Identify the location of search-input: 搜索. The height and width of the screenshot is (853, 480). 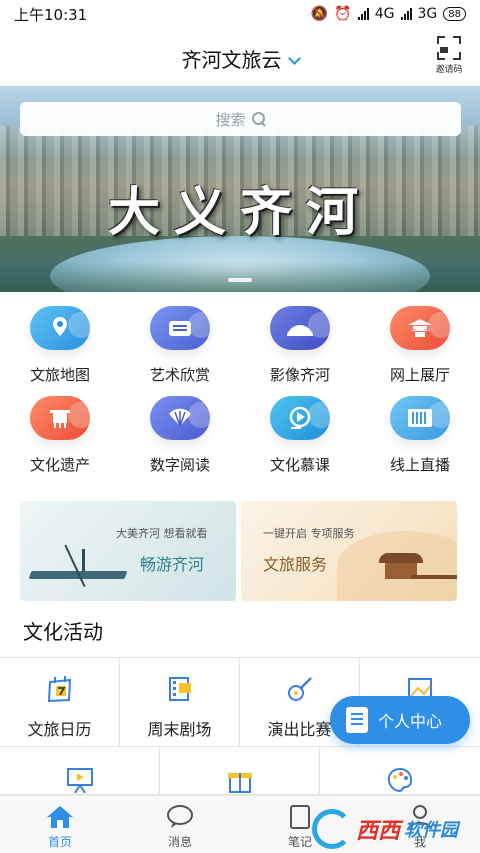
(240, 119).